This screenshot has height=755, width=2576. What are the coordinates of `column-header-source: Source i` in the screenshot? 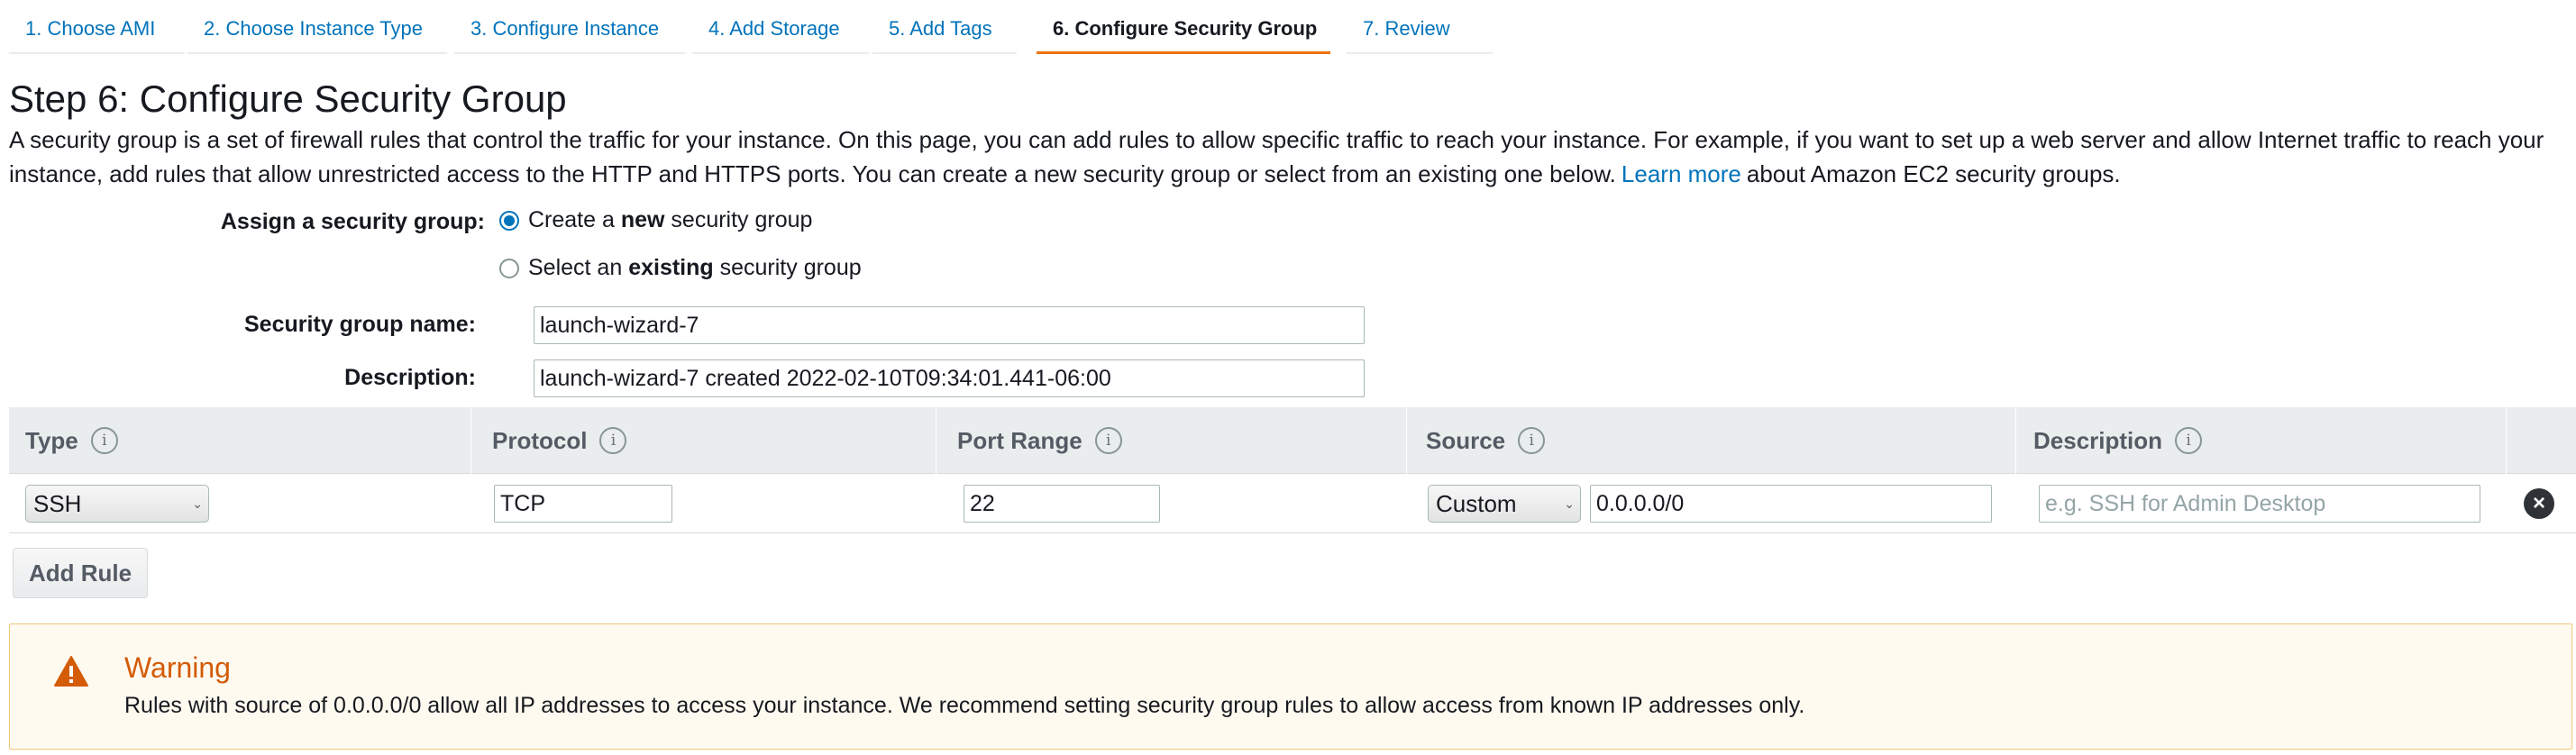 It's located at (1486, 441).